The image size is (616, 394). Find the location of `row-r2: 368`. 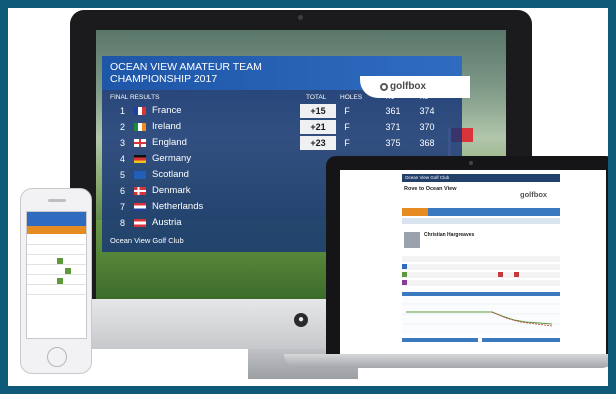

row-r2: 368 is located at coordinates (427, 143).